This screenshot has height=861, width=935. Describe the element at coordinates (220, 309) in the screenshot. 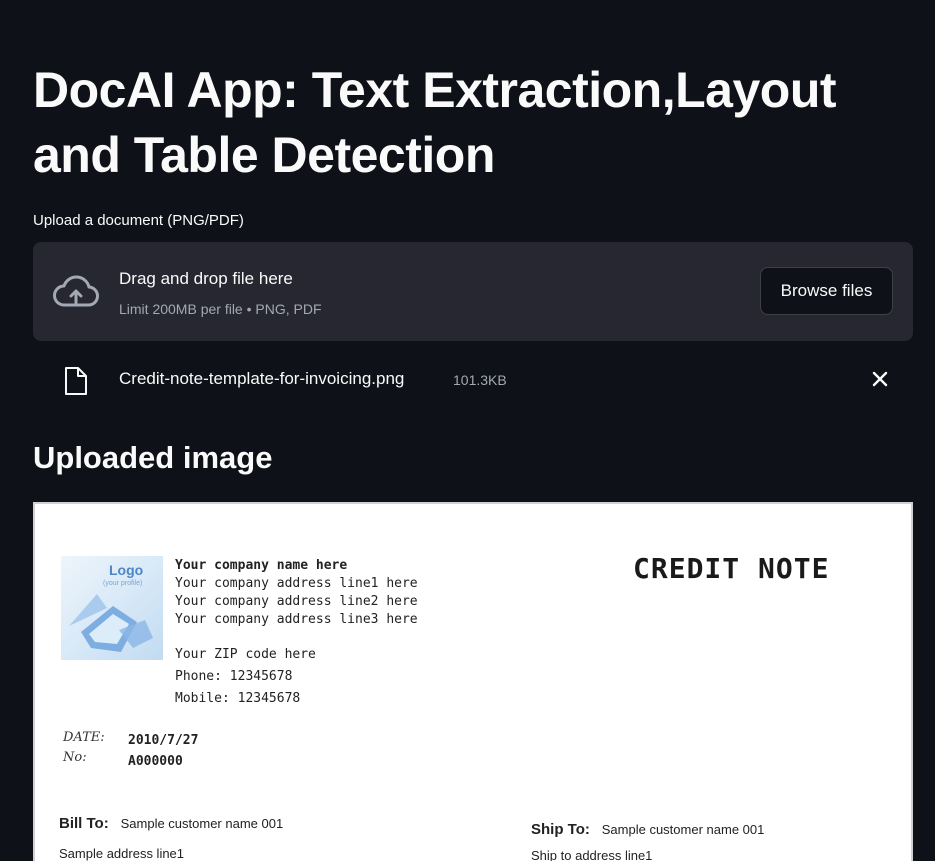

I see `upload-limit-text: Limit 200MB per file • PNG, PDF` at that location.